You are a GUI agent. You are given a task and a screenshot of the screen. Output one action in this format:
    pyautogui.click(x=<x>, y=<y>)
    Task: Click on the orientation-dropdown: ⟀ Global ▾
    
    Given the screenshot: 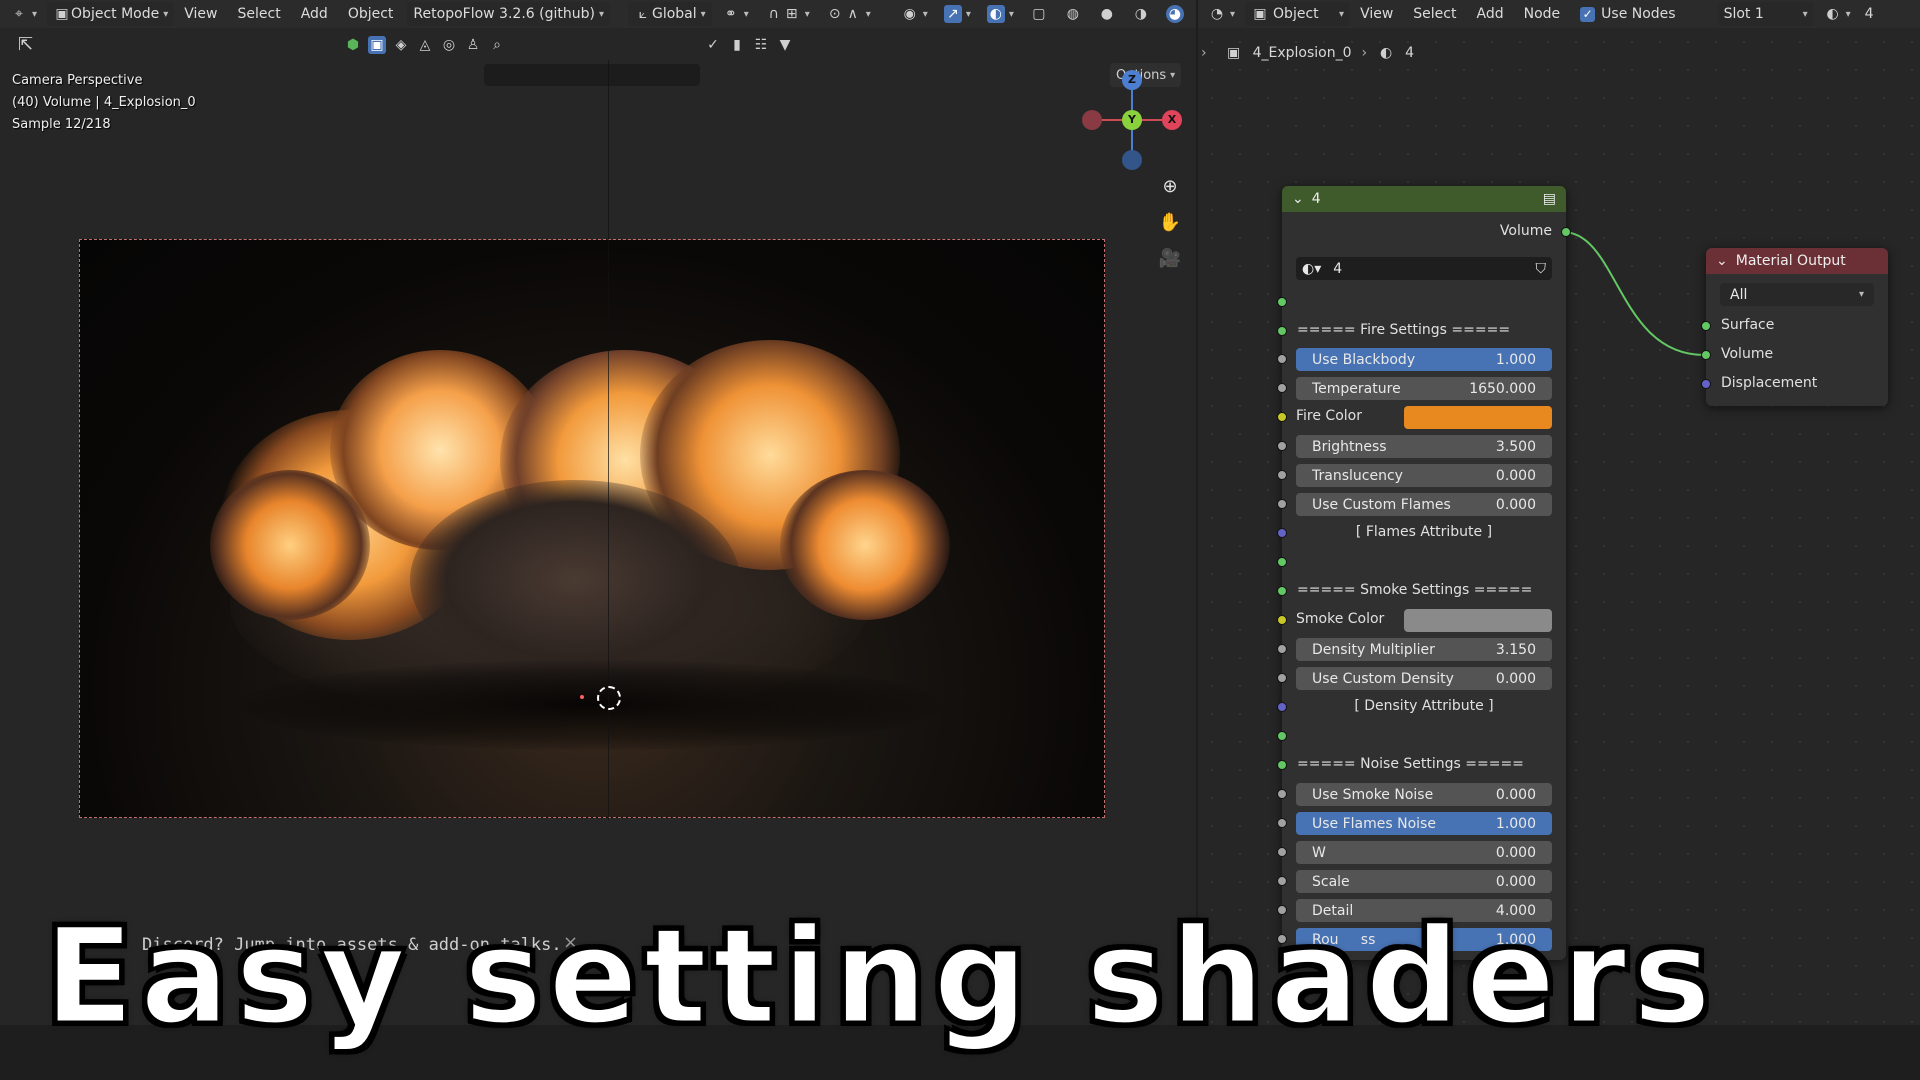 What is the action you would take?
    pyautogui.click(x=669, y=14)
    